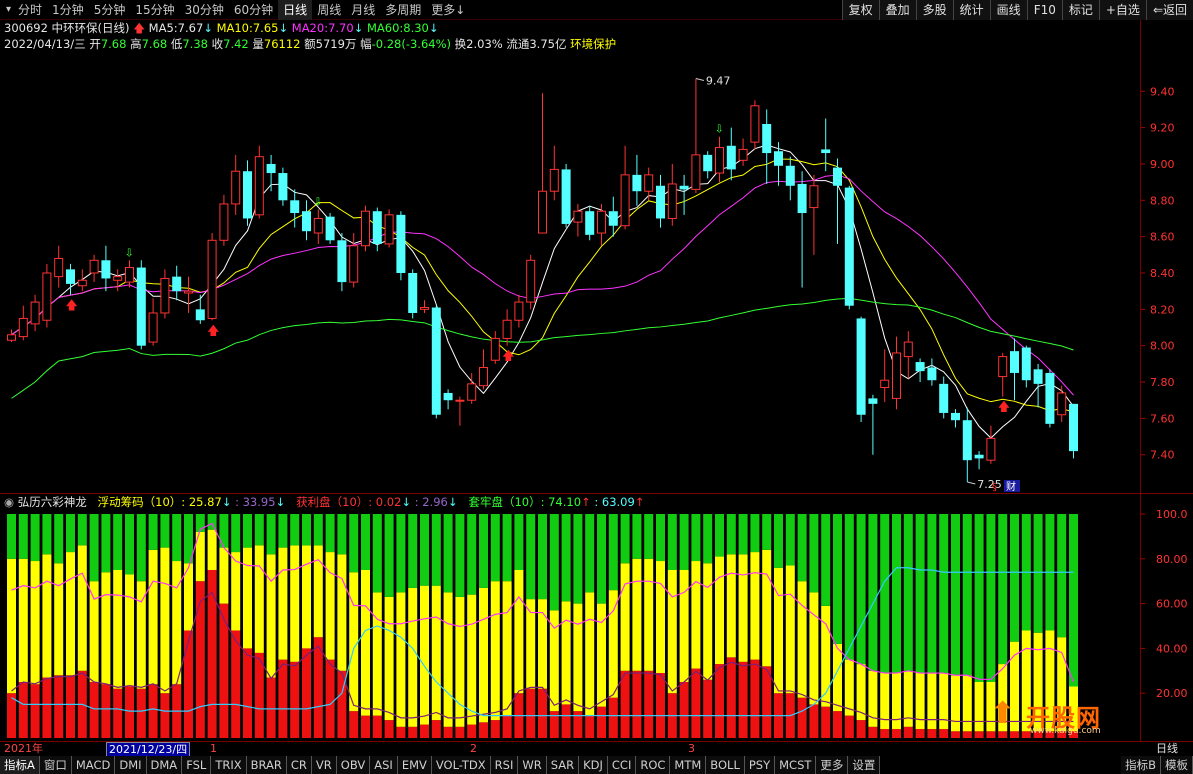 This screenshot has height=774, width=1193. Describe the element at coordinates (1141, 765) in the screenshot. I see `indicator-tab: 指标B` at that location.